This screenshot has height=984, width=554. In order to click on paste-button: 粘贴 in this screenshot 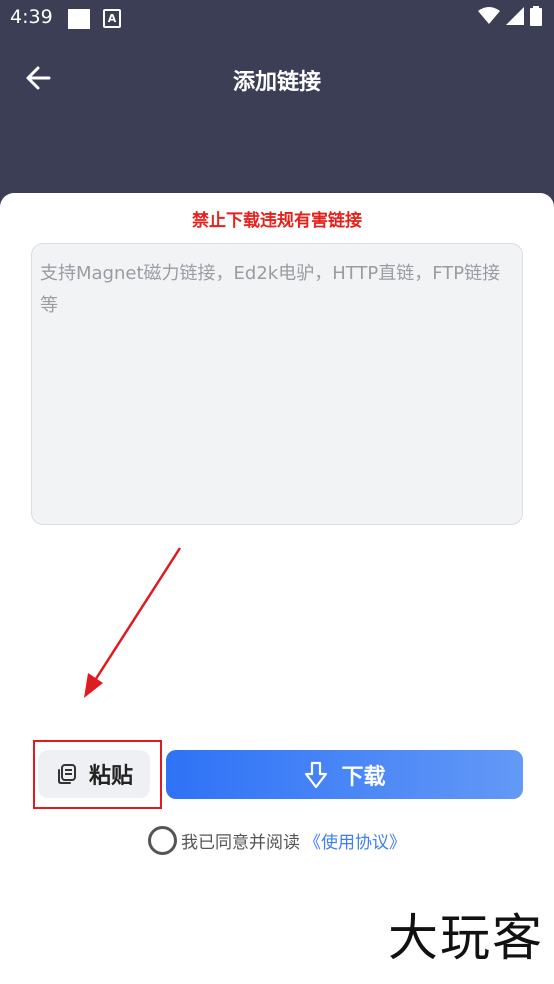, I will do `click(94, 774)`.